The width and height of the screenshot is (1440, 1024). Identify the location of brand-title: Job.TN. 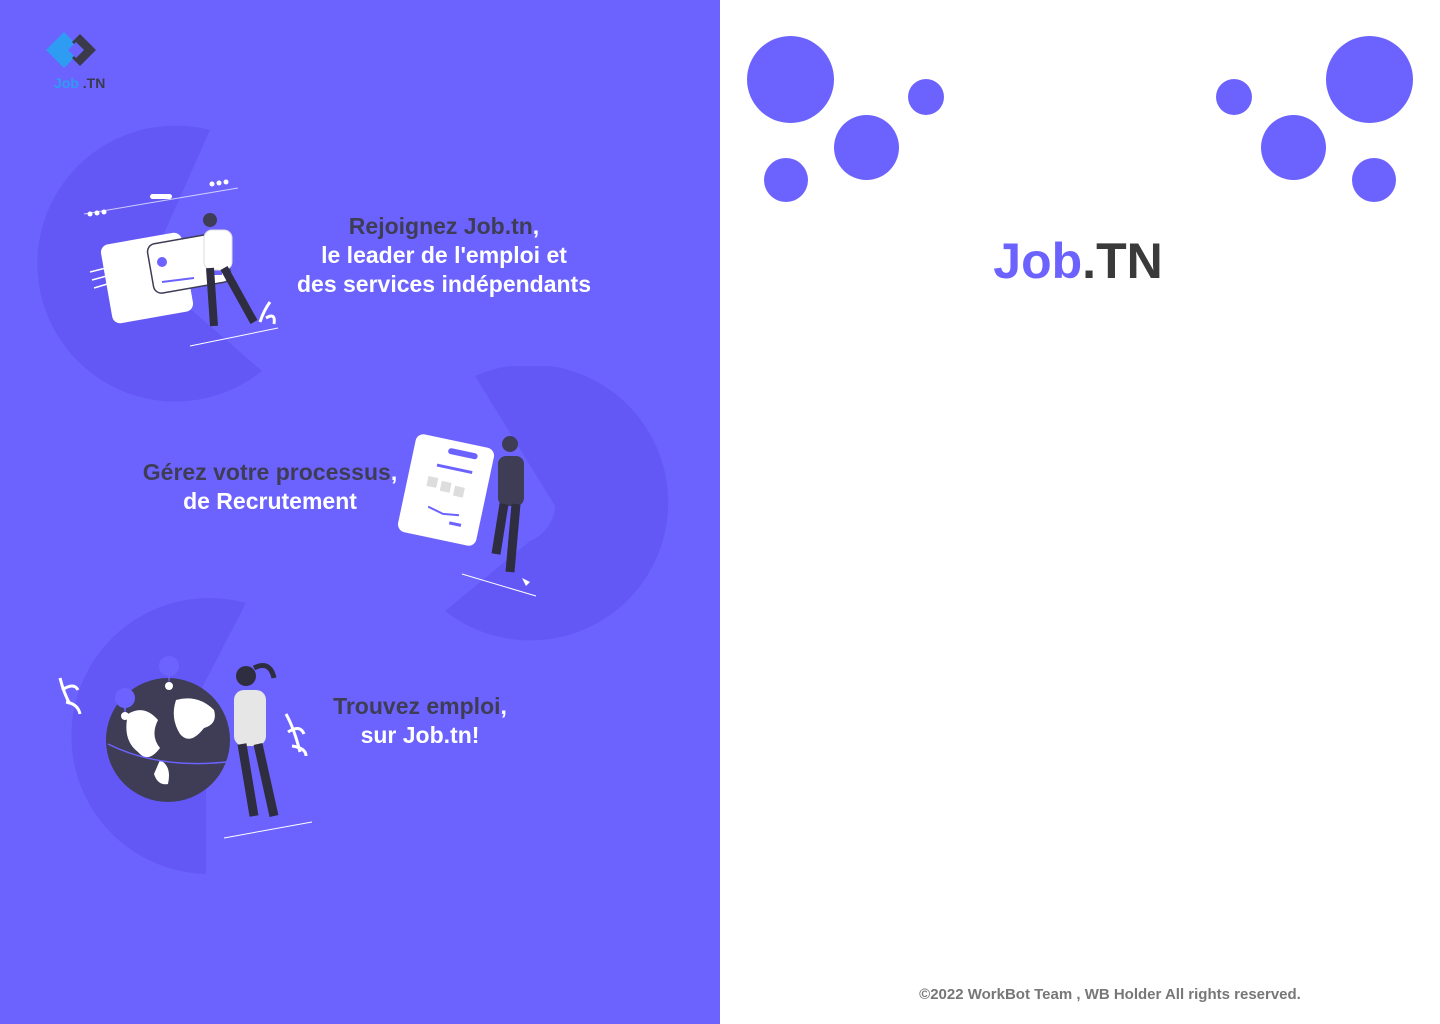
(1078, 261).